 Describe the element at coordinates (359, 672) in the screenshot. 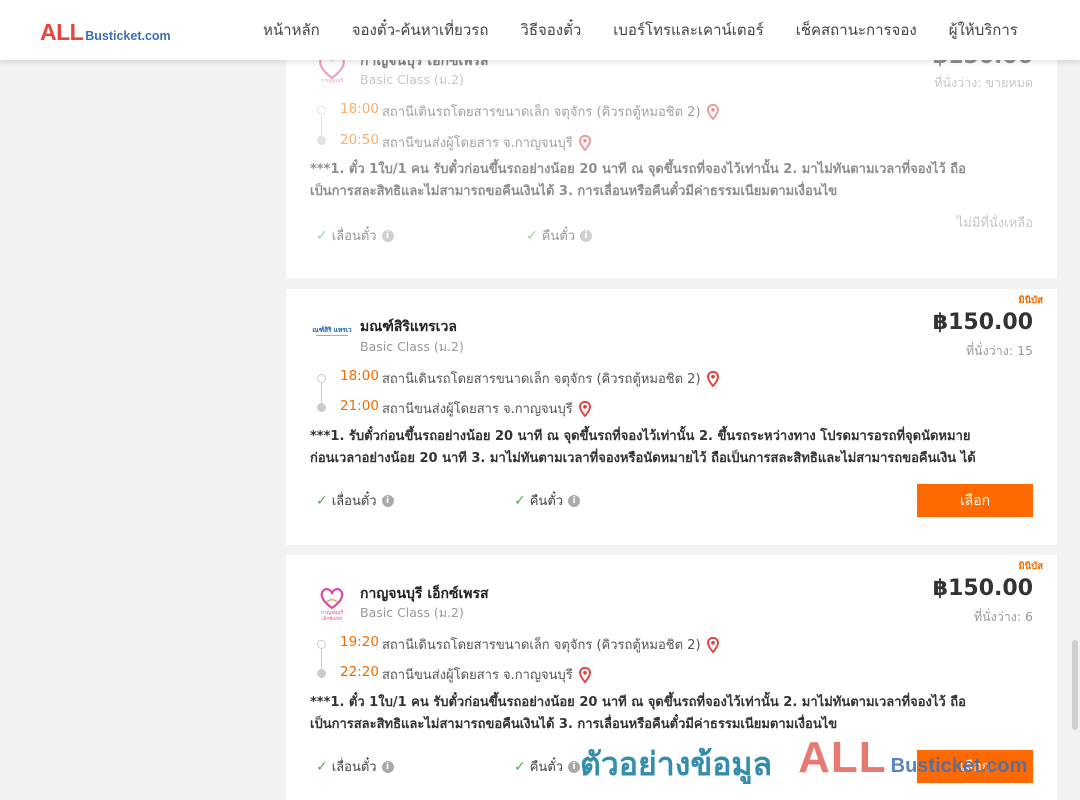

I see `arrive-time: 22:20` at that location.